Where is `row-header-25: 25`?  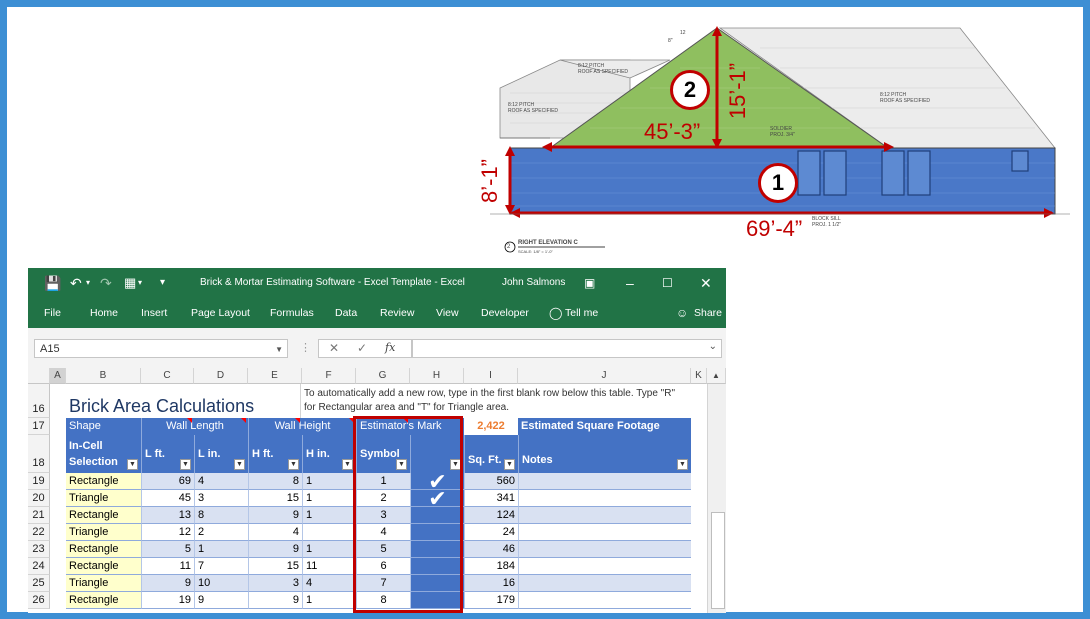
row-header-25: 25 is located at coordinates (39, 583).